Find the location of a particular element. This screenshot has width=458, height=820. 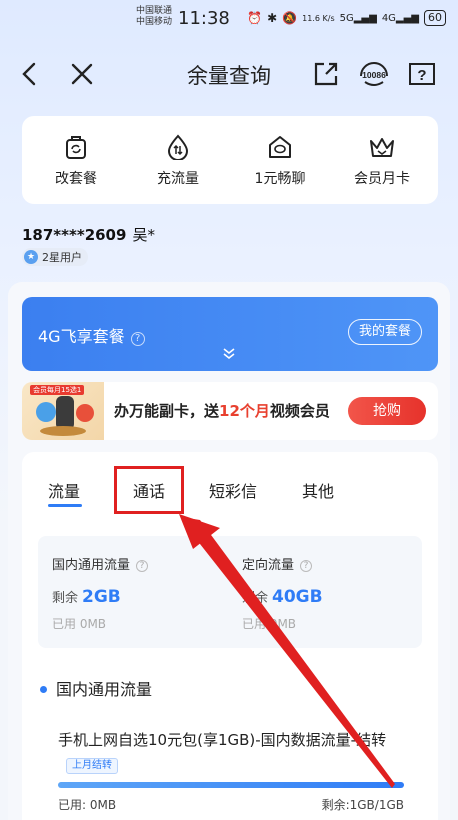

share-icon is located at coordinates (326, 74).